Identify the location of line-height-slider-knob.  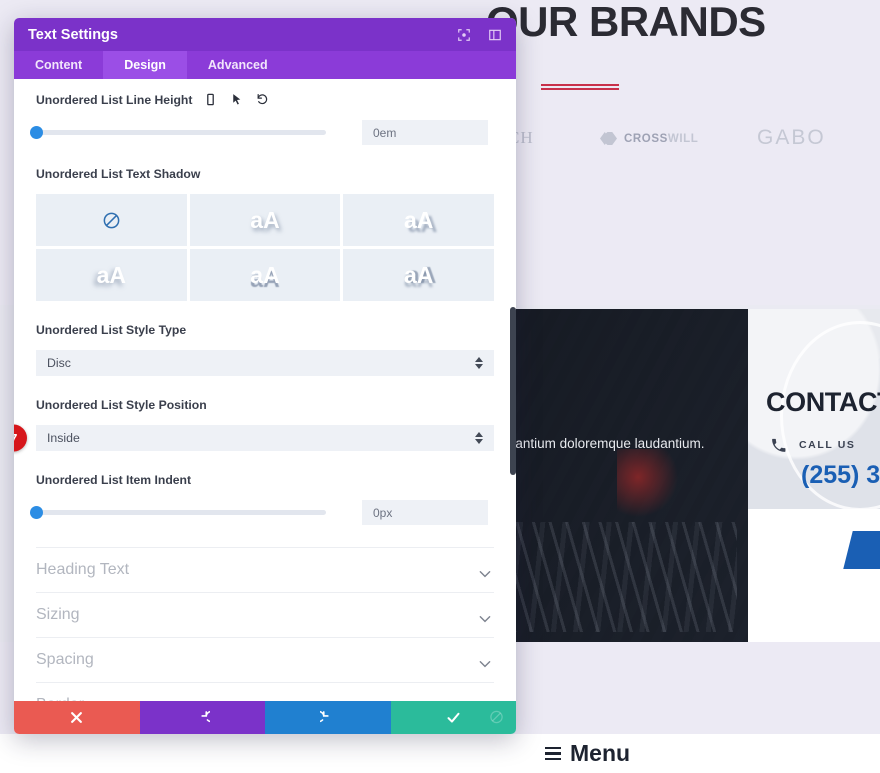
(36, 132).